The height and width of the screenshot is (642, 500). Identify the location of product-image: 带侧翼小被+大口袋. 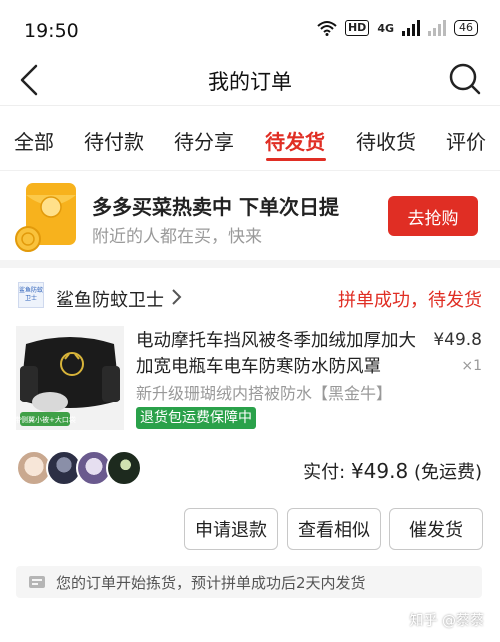
(70, 378).